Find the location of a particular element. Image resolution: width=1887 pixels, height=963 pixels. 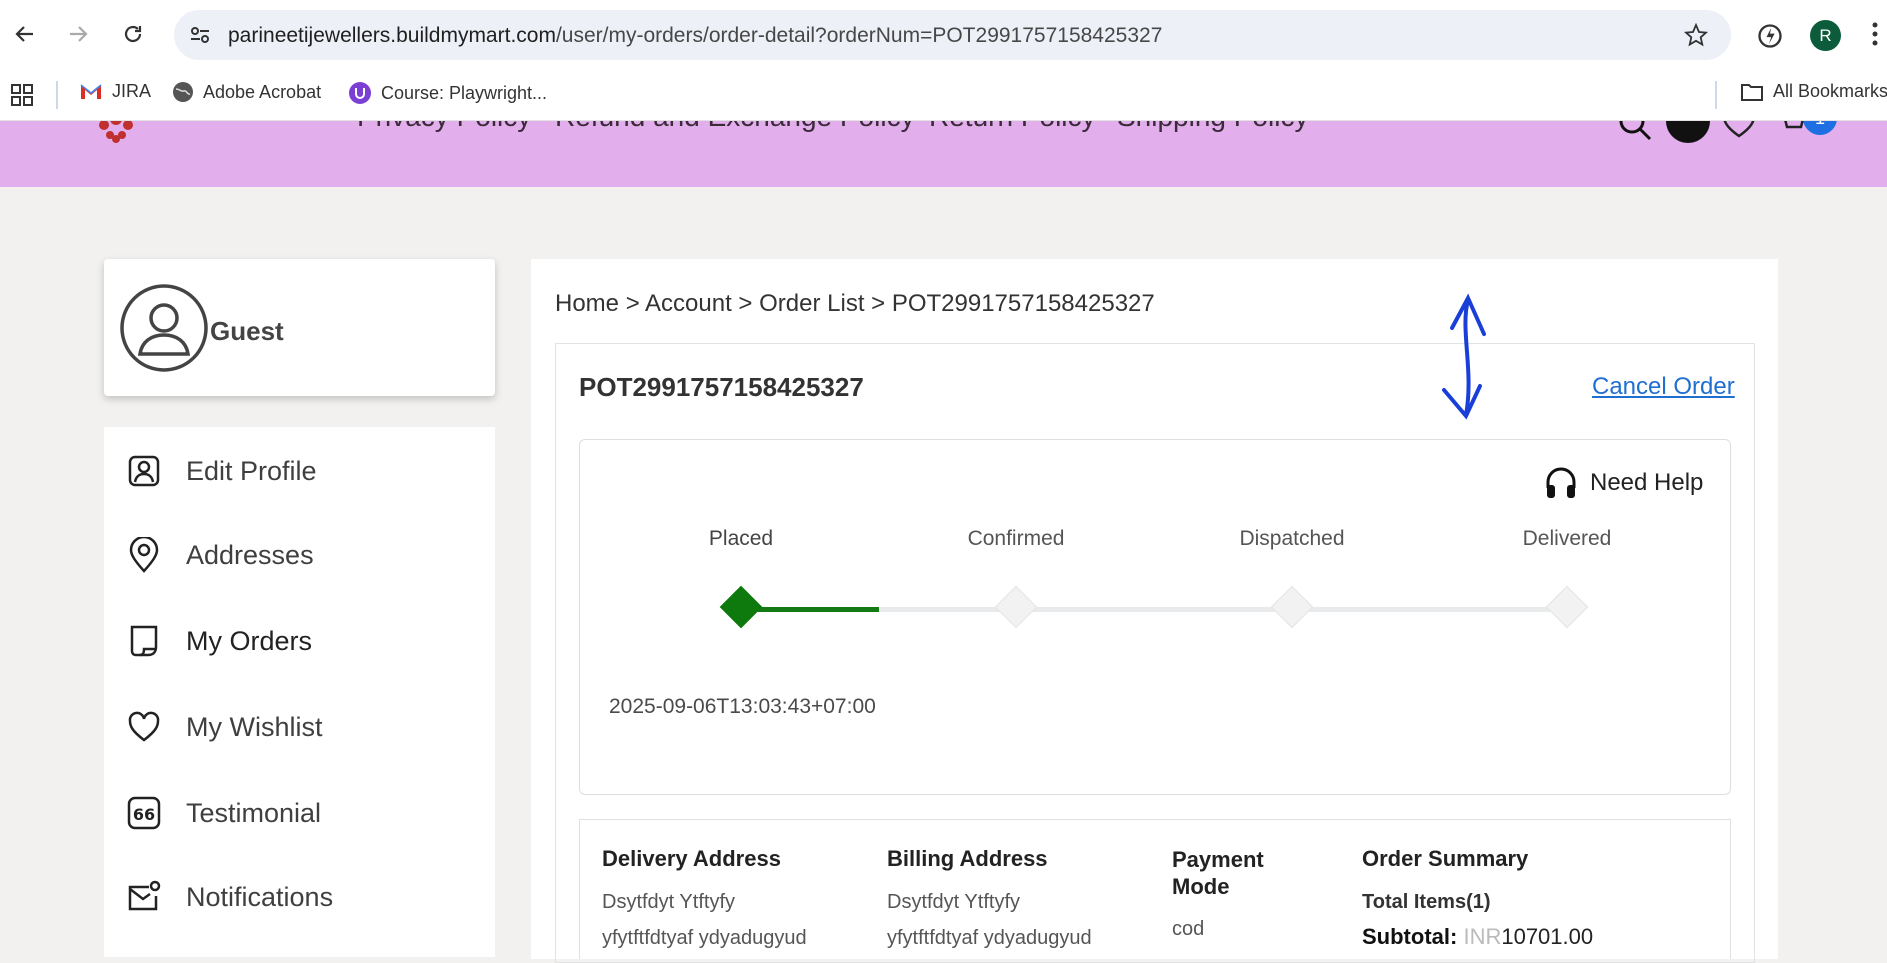

step-label-confirmed: Confirmed is located at coordinates (1016, 538).